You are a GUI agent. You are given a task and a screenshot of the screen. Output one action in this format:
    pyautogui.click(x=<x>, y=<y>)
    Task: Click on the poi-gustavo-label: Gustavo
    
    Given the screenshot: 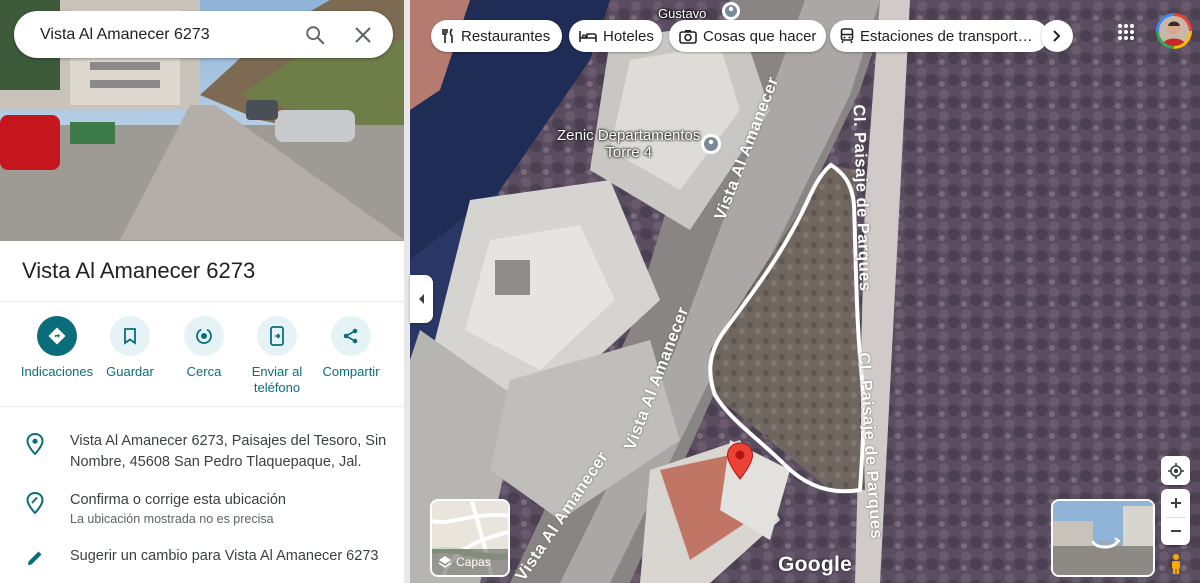 What is the action you would take?
    pyautogui.click(x=682, y=13)
    